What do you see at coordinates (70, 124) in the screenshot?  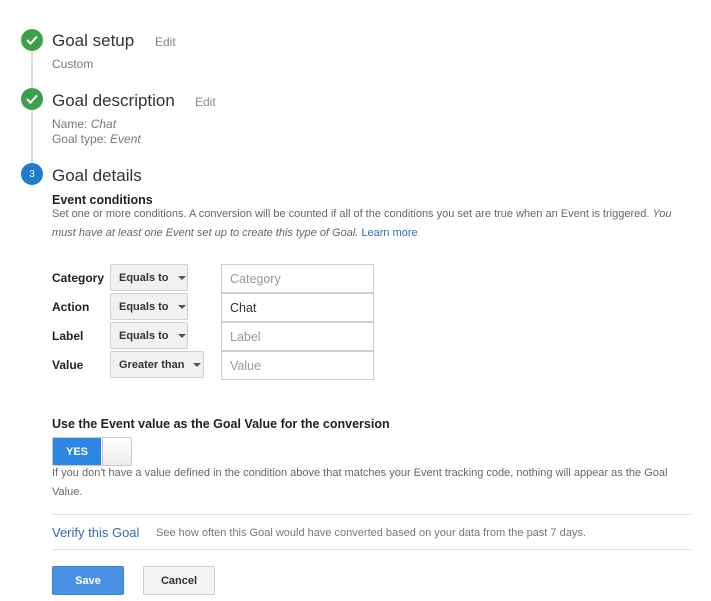 I see `name-label: Name:` at bounding box center [70, 124].